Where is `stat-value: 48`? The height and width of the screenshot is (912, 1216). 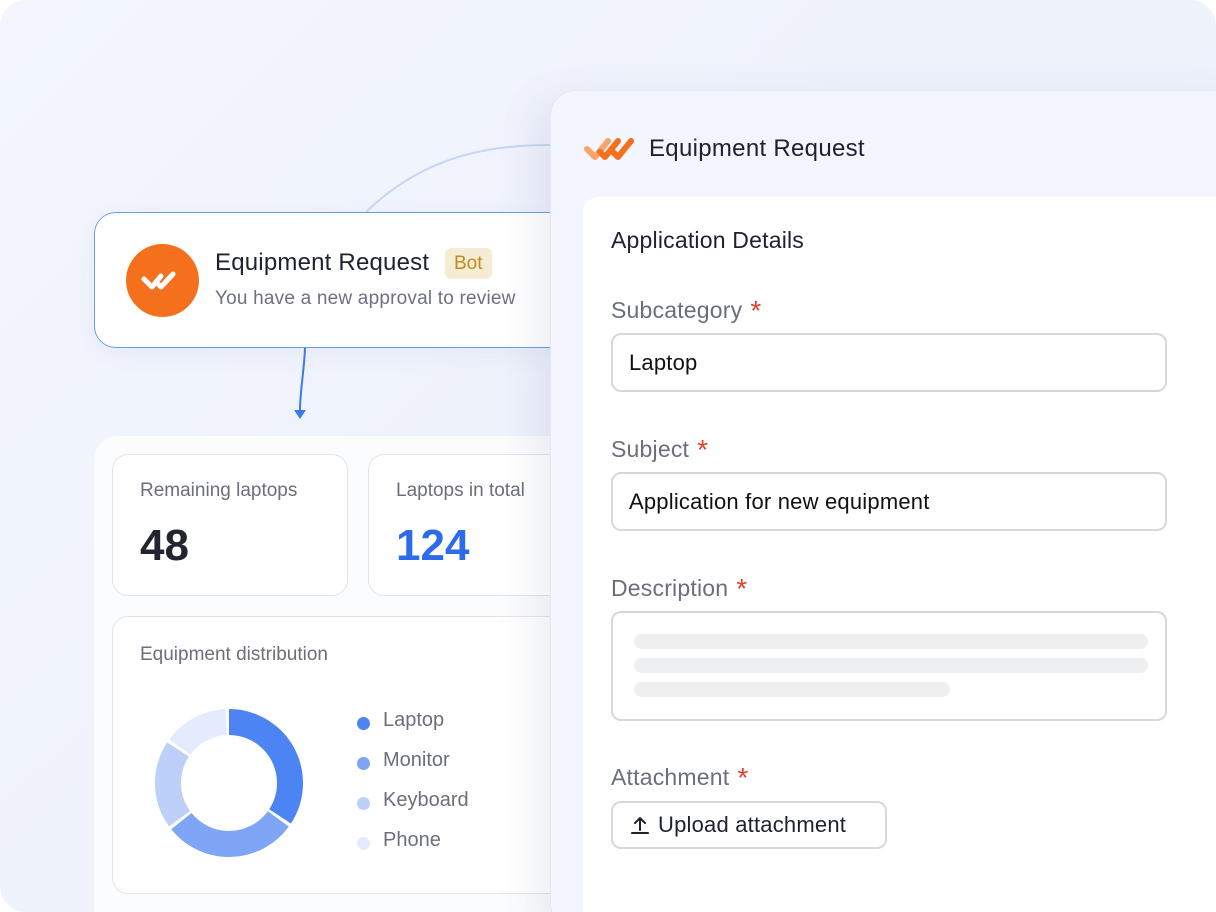
stat-value: 48 is located at coordinates (164, 545).